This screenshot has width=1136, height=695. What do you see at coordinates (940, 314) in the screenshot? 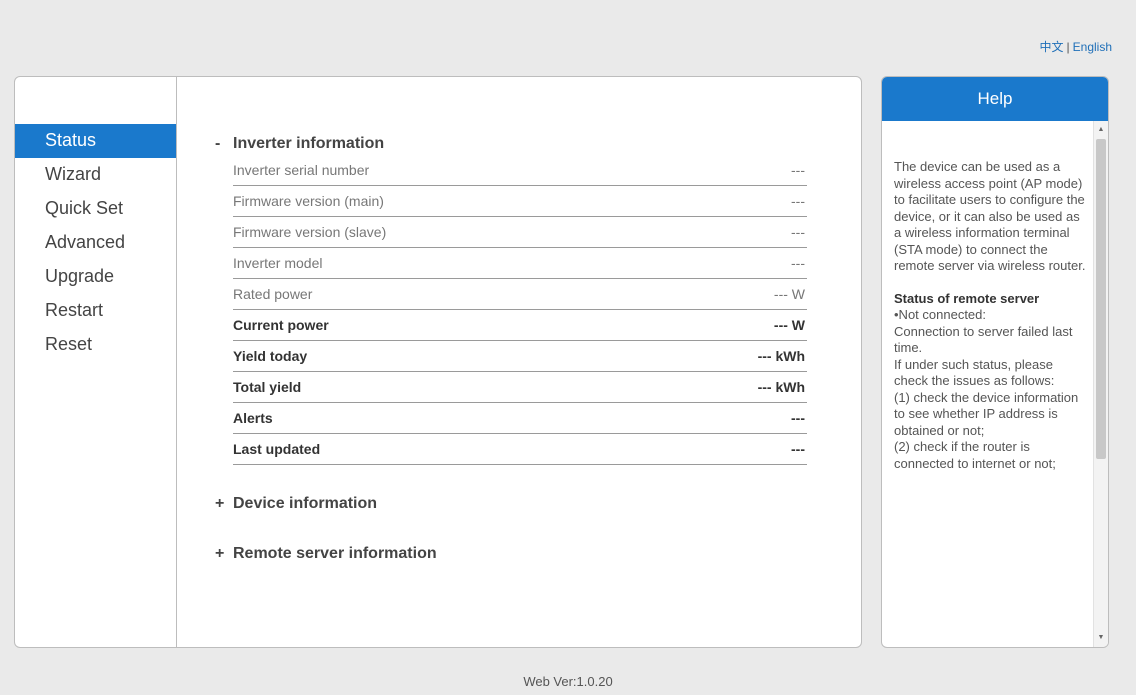
I see `help-line: •Not connected:` at bounding box center [940, 314].